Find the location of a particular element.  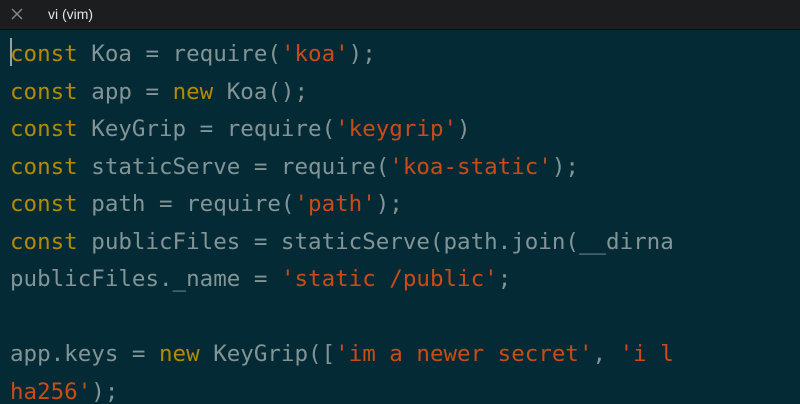

string-token: 'koa' is located at coordinates (314, 54).